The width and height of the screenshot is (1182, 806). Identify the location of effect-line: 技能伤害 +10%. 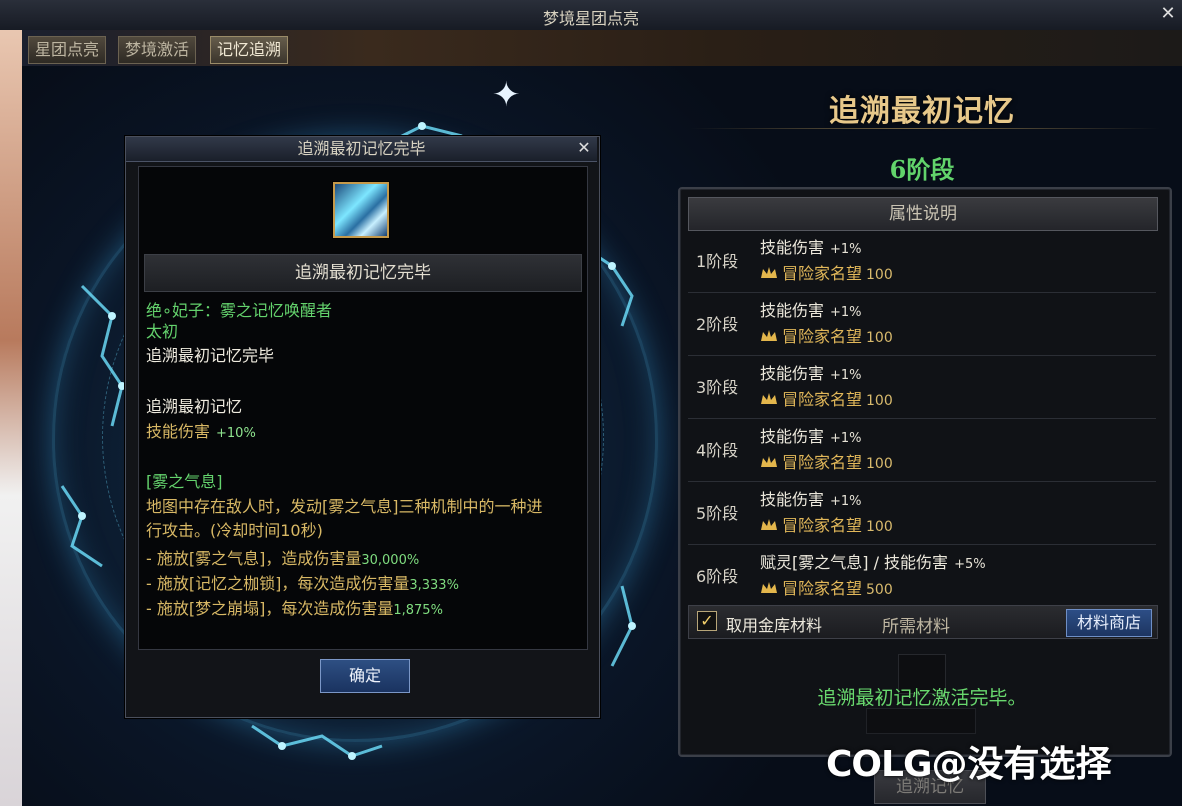
(201, 430).